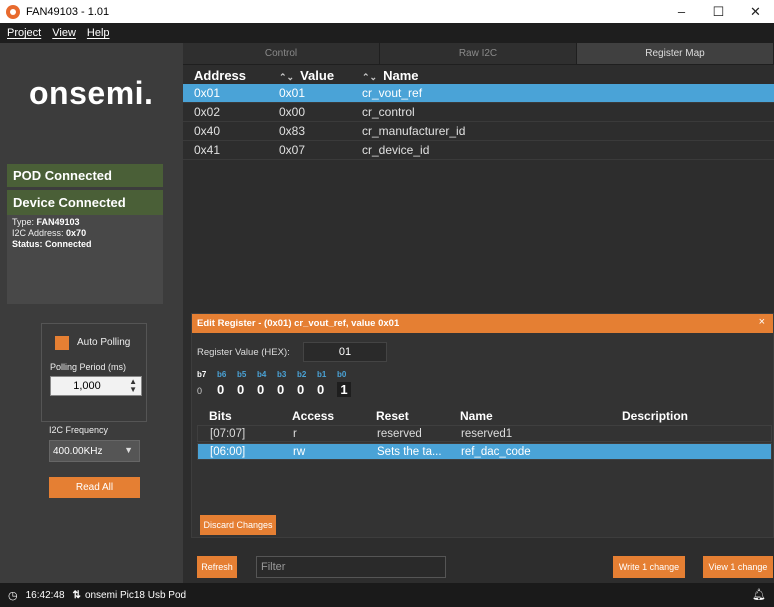 Image resolution: width=774 pixels, height=607 pixels. Describe the element at coordinates (78, 451) in the screenshot. I see `i2c-frequency-value: 400.00KHz` at that location.